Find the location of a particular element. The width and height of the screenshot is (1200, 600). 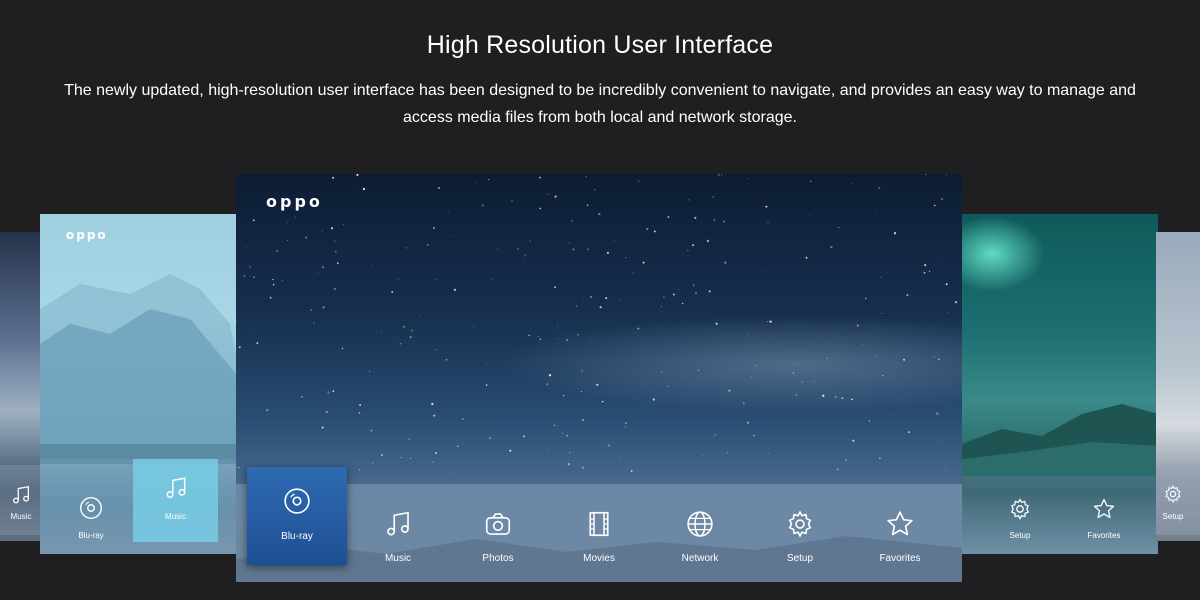

main-music-item: Music is located at coordinates (398, 536).